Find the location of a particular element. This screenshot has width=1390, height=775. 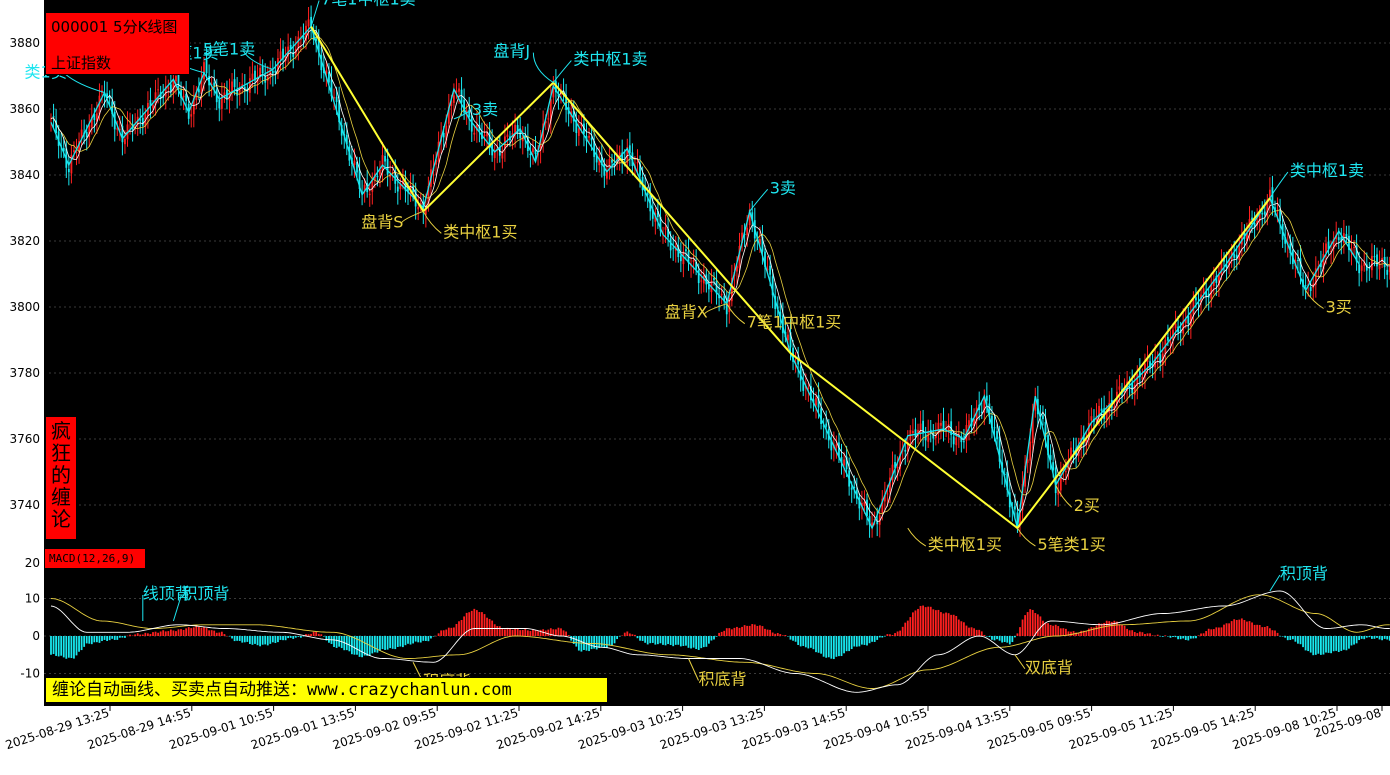

y-axis: 3740 3760 3780 3800 3820 3840 3860 3880 20 10 0 -10 is located at coordinates (29, 358).